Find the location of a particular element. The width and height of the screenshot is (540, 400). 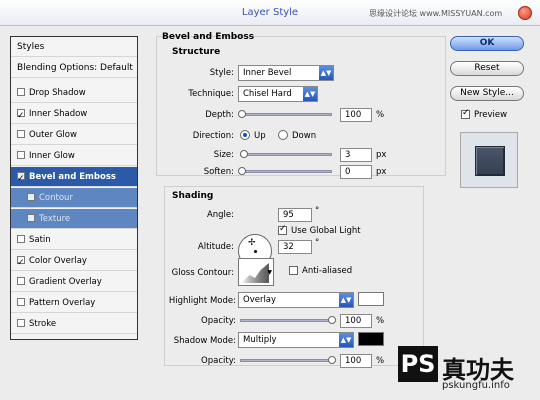

shadow-color-swatch is located at coordinates (371, 339).